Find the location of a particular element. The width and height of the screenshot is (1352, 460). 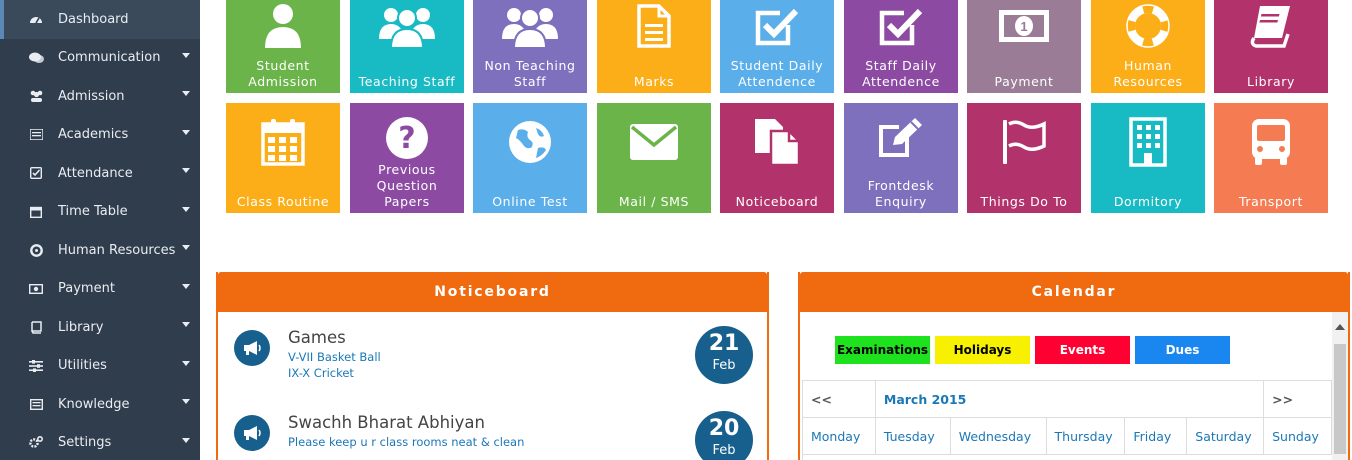

sidebar-item-library: Library is located at coordinates (100, 327).